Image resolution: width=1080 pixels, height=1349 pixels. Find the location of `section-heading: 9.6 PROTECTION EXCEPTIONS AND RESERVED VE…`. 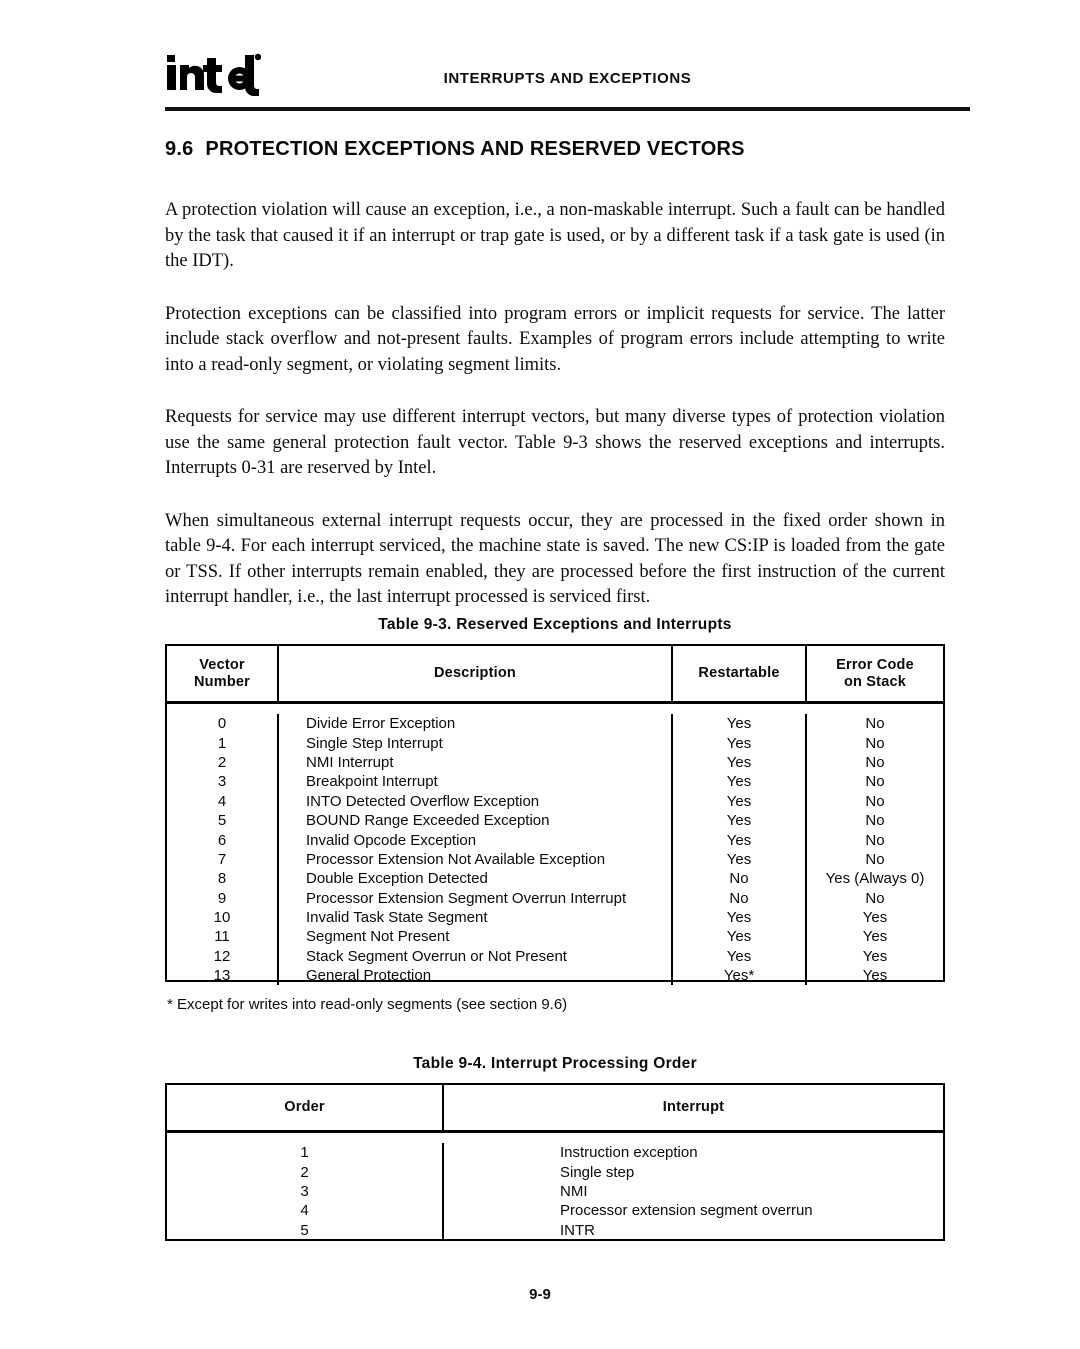

section-heading: 9.6 PROTECTION EXCEPTIONS AND RESERVED VE… is located at coordinates (455, 149).